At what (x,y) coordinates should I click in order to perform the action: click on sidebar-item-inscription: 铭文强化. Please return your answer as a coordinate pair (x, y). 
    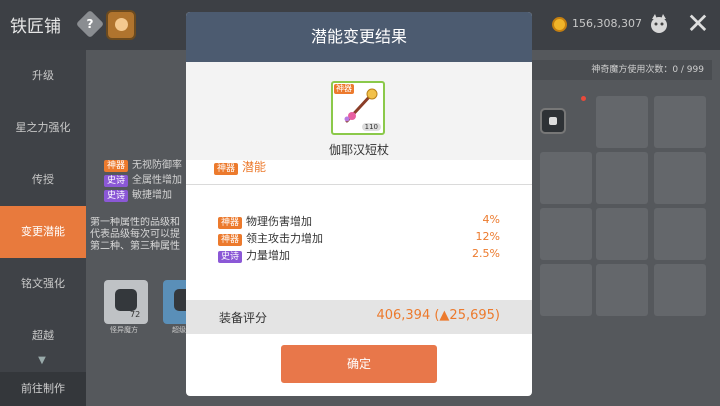
    Looking at the image, I should click on (43, 284).